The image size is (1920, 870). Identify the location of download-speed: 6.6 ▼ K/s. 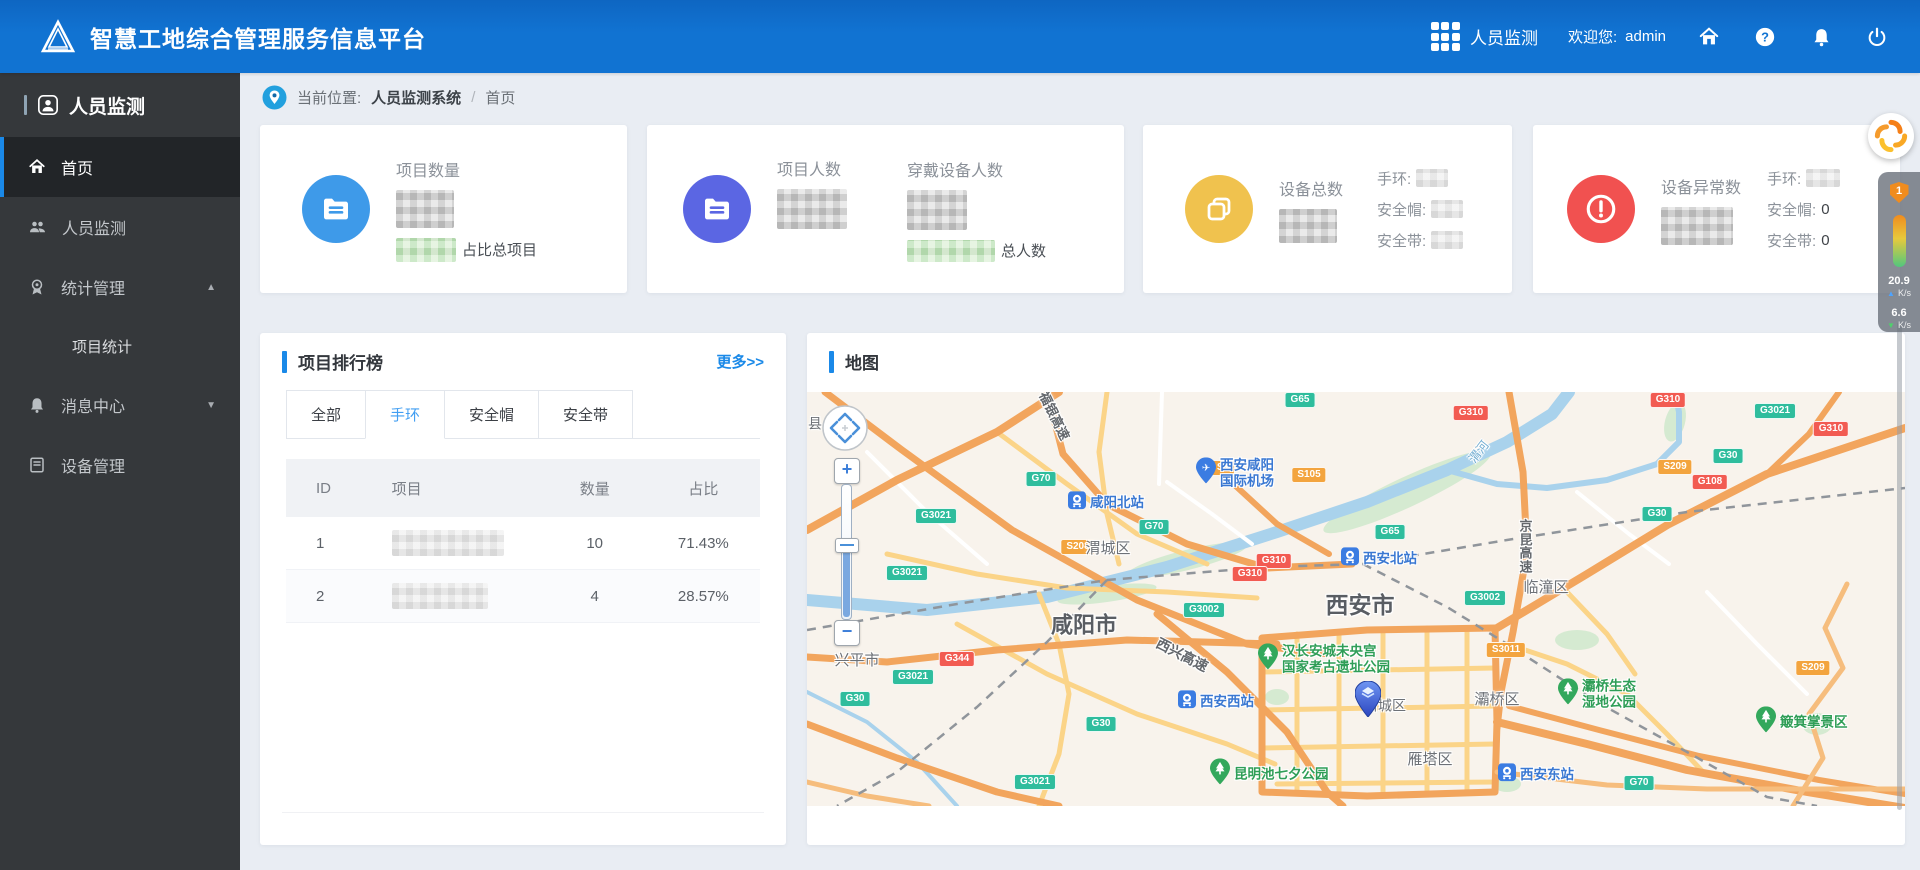
(1899, 319).